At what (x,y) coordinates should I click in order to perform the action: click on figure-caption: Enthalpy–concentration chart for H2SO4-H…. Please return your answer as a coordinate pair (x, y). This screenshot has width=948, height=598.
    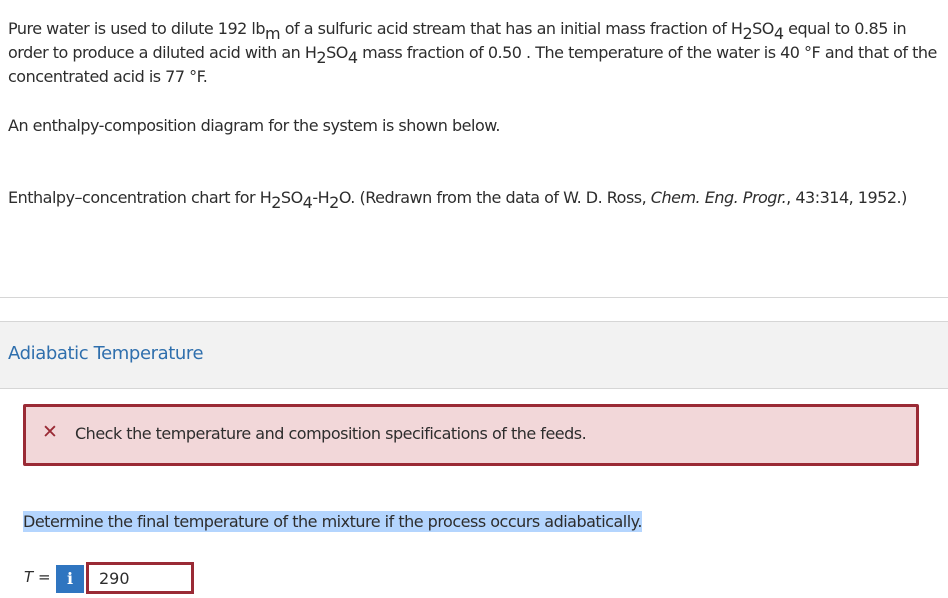
    Looking at the image, I should click on (473, 199).